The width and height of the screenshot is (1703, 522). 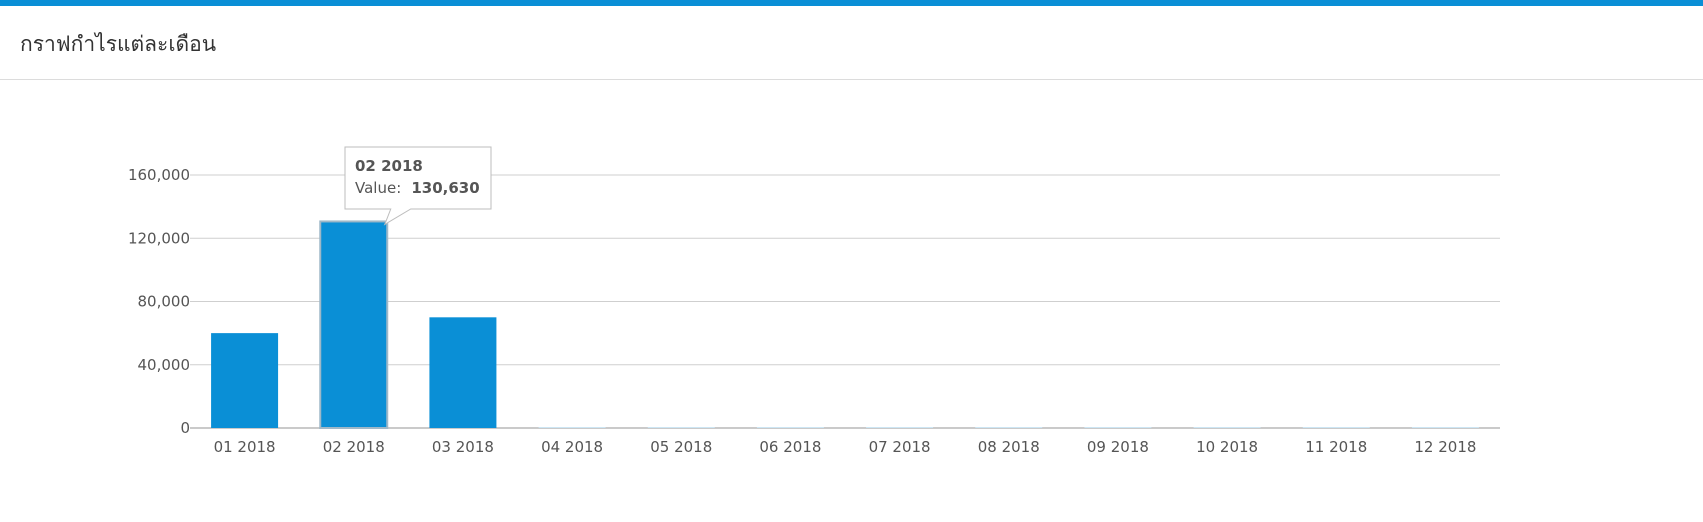 What do you see at coordinates (1009, 447) in the screenshot?
I see `x-tick-label: 08 2018` at bounding box center [1009, 447].